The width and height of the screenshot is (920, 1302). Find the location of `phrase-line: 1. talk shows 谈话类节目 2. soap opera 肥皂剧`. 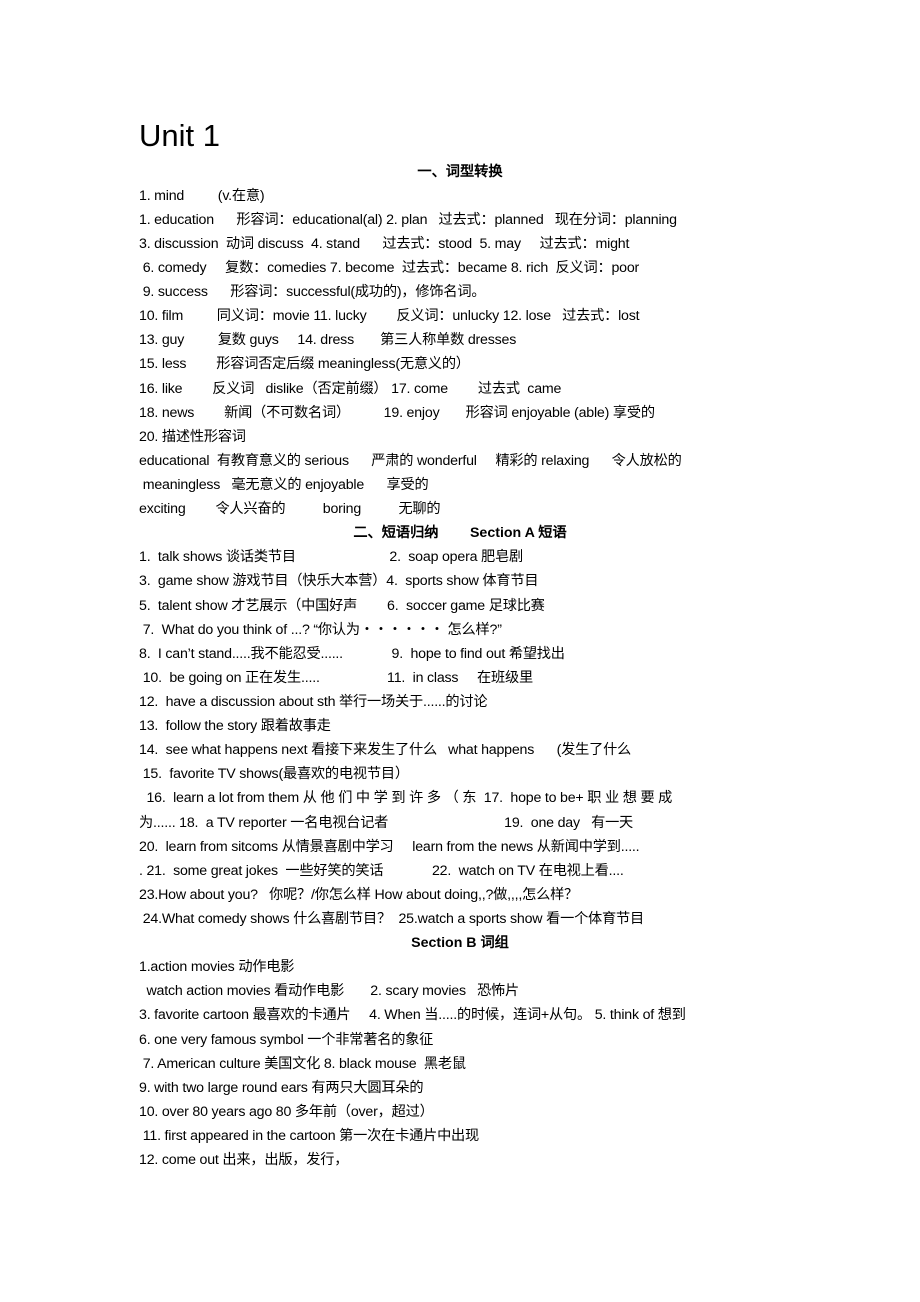

phrase-line: 1. talk shows 谈话类节目 2. soap opera 肥皂剧 is located at coordinates (331, 557).